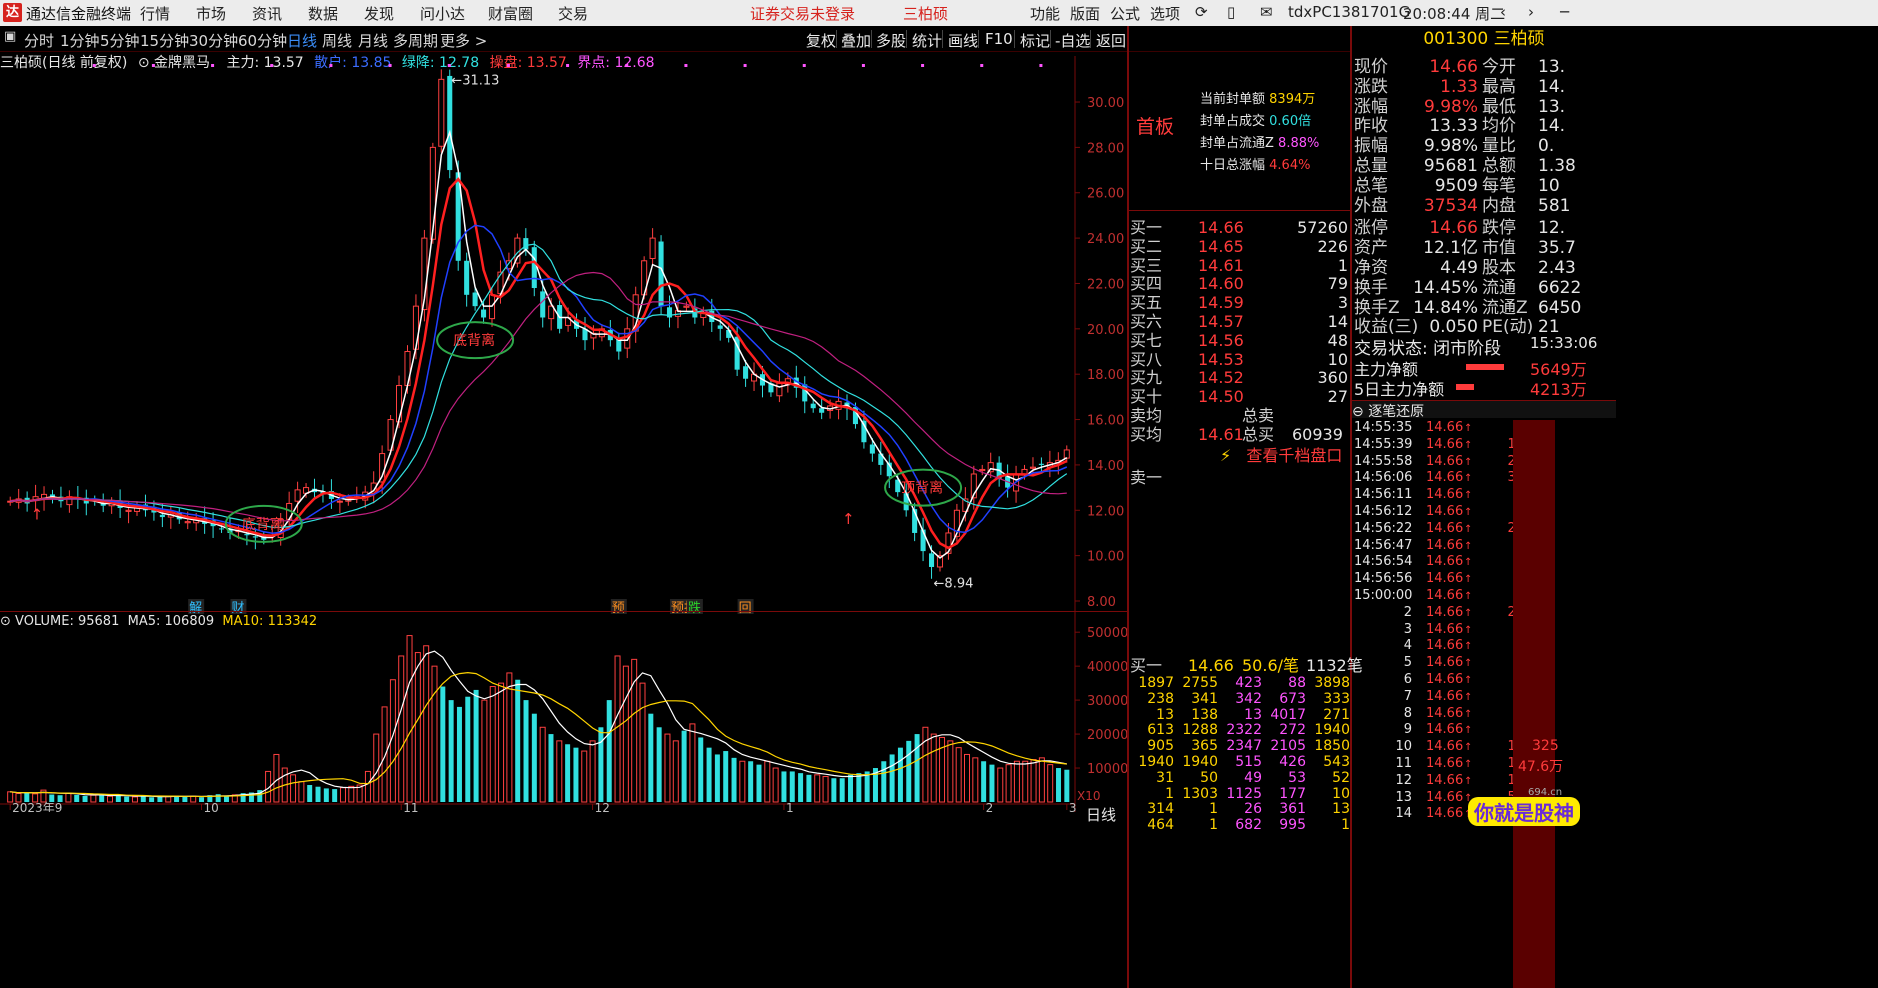 The image size is (1878, 988). Describe the element at coordinates (1564, 12) in the screenshot. I see `minimize-icon: ─` at that location.